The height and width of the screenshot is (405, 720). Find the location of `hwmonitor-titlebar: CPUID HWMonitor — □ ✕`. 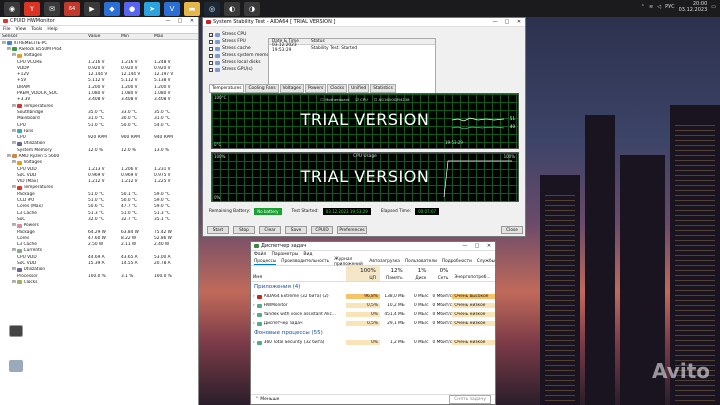

hwmonitor-titlebar: CPUID HWMonitor — □ ✕ is located at coordinates (99, 21).